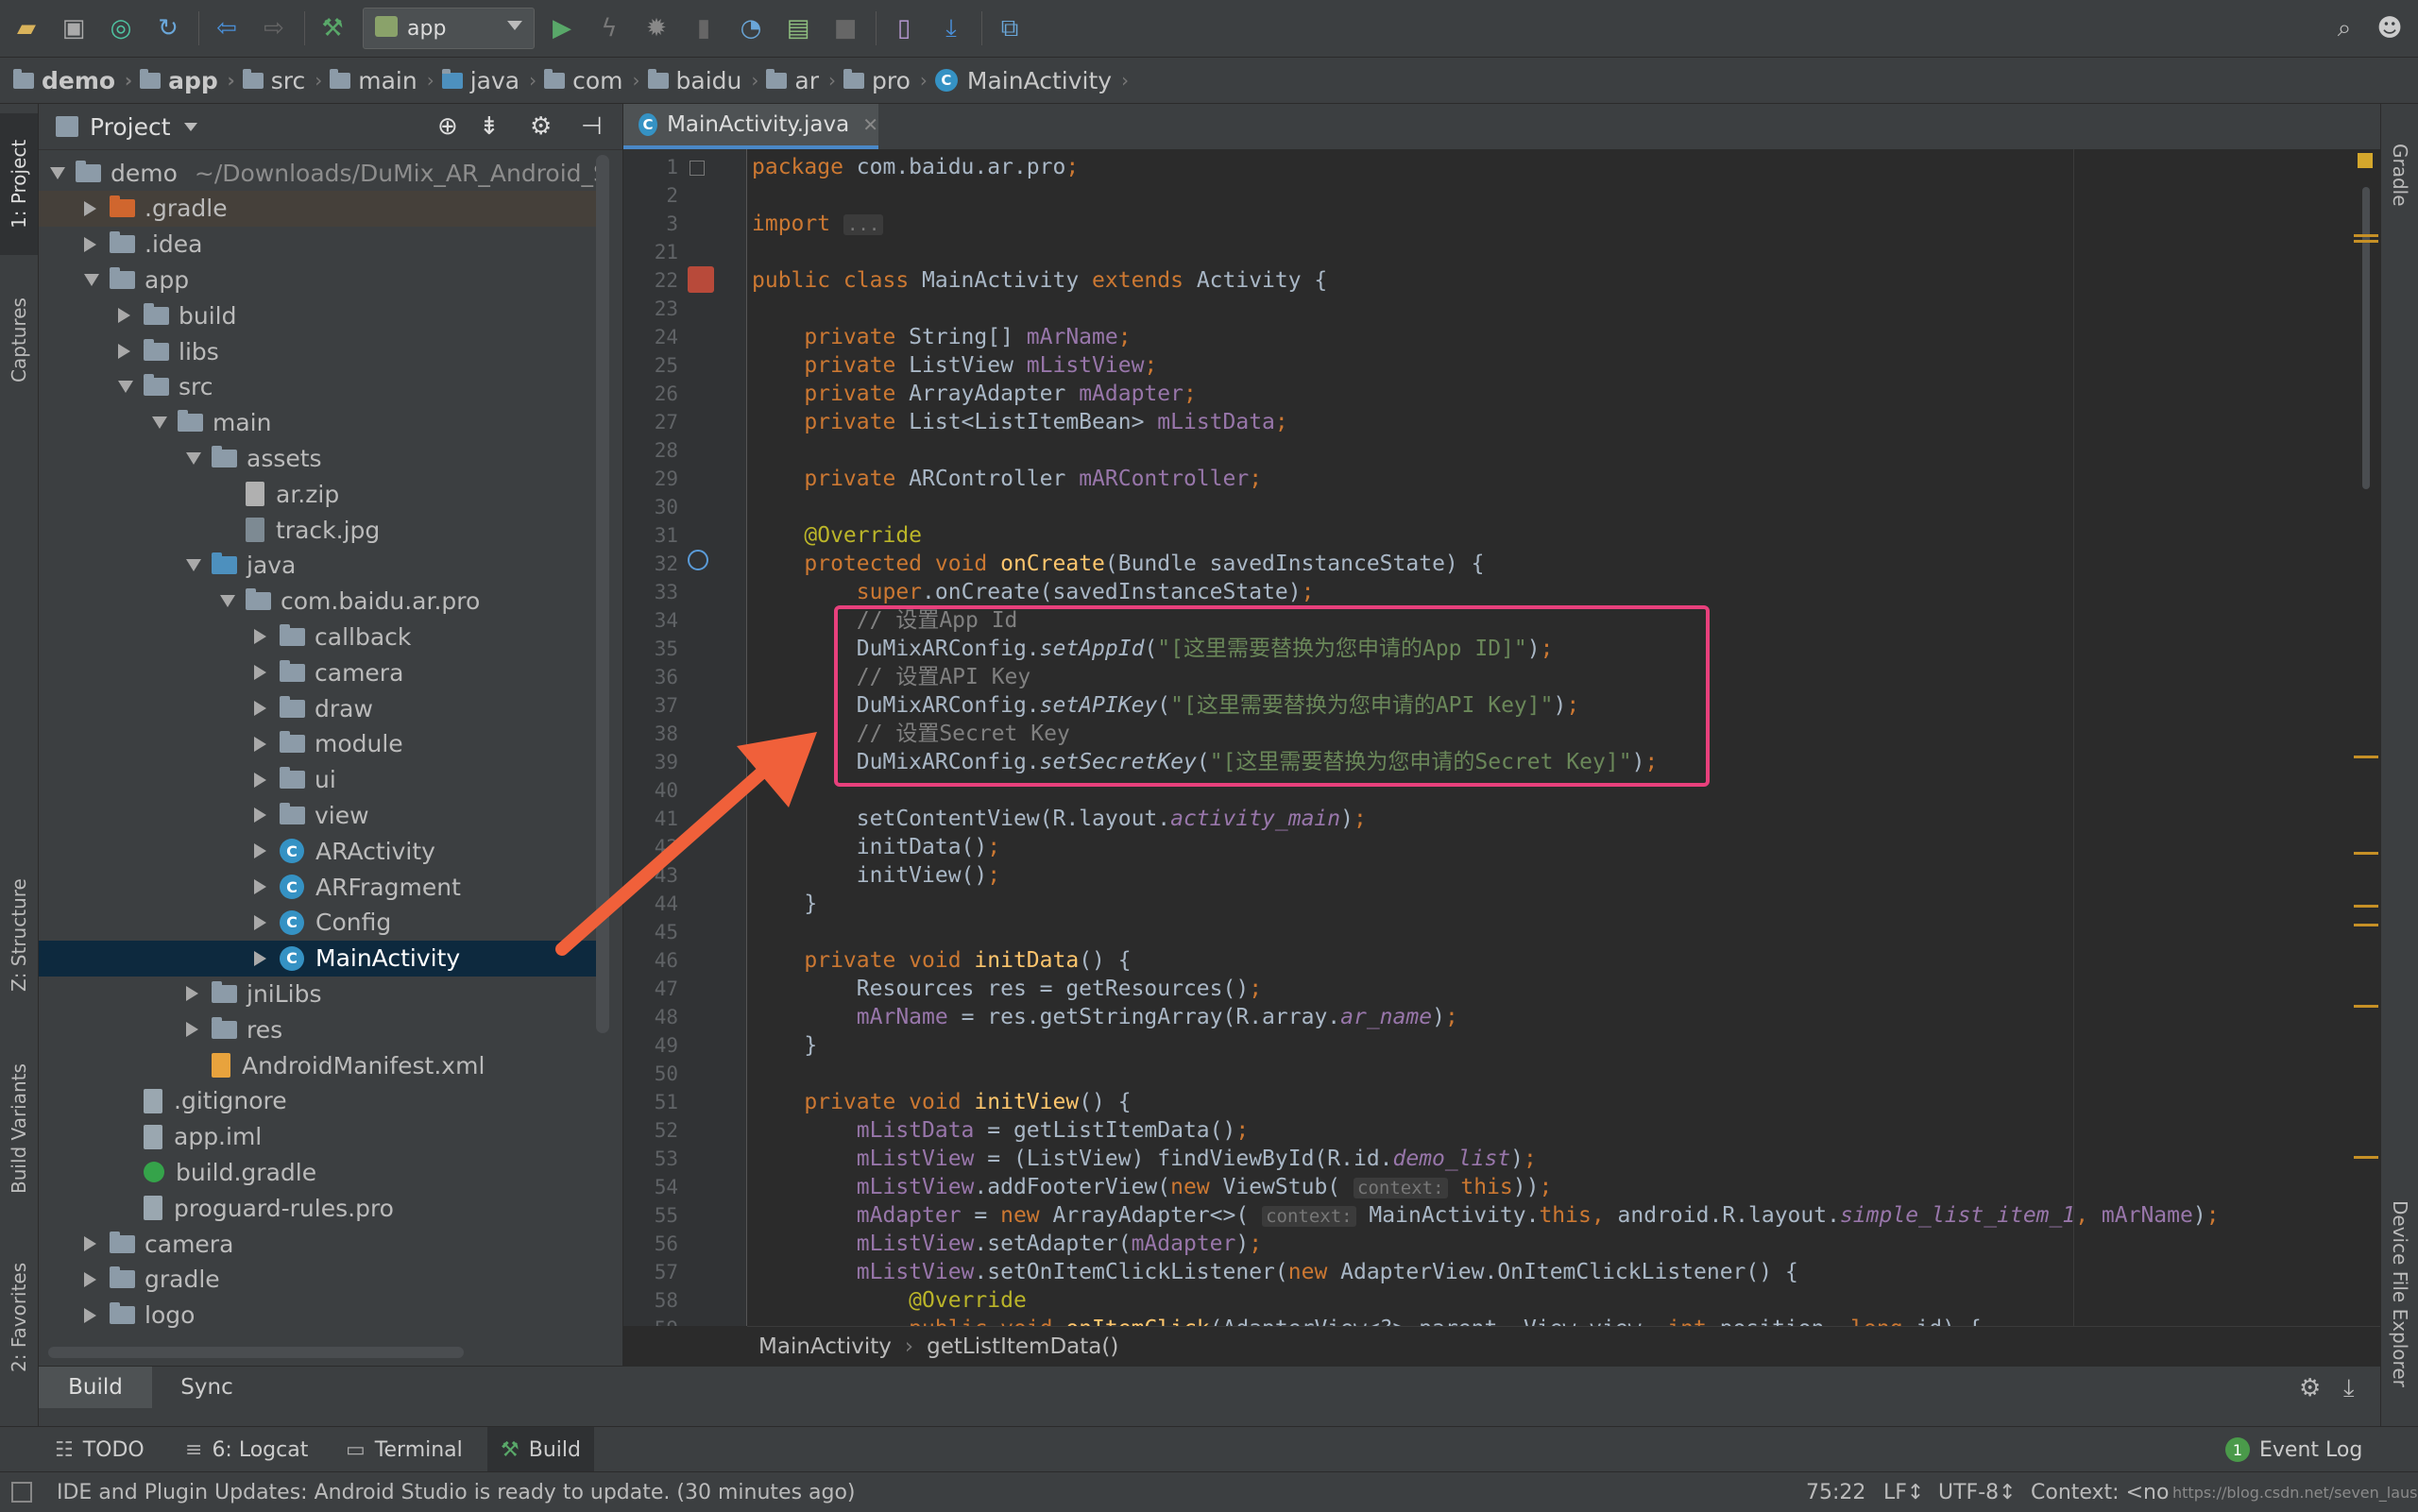 This screenshot has width=2418, height=1512. What do you see at coordinates (276, 81) in the screenshot?
I see `breadcrumb-src: src ›` at bounding box center [276, 81].